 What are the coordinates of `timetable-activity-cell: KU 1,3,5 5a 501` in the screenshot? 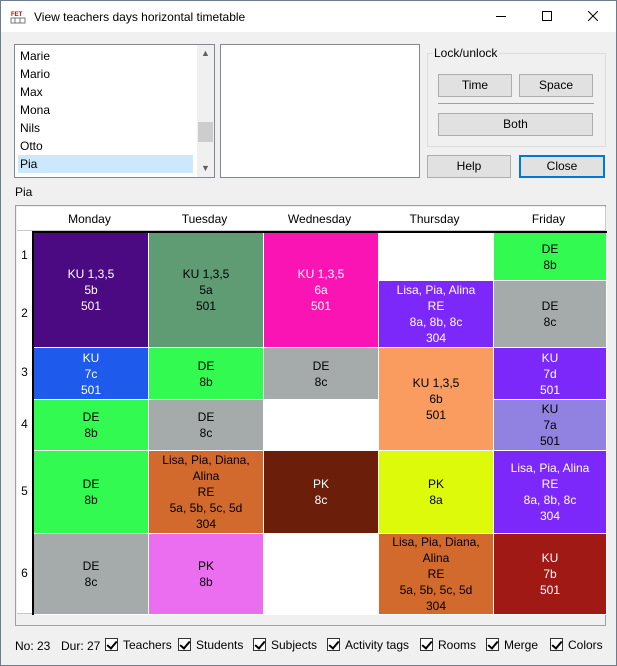 It's located at (206, 290).